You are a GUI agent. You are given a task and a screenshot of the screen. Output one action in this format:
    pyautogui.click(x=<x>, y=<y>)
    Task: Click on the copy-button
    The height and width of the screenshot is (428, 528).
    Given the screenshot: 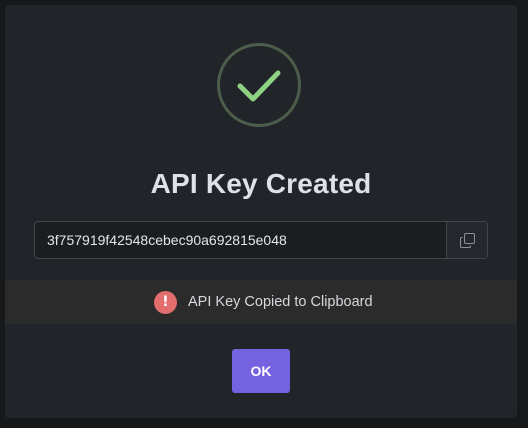 What is the action you would take?
    pyautogui.click(x=466, y=240)
    